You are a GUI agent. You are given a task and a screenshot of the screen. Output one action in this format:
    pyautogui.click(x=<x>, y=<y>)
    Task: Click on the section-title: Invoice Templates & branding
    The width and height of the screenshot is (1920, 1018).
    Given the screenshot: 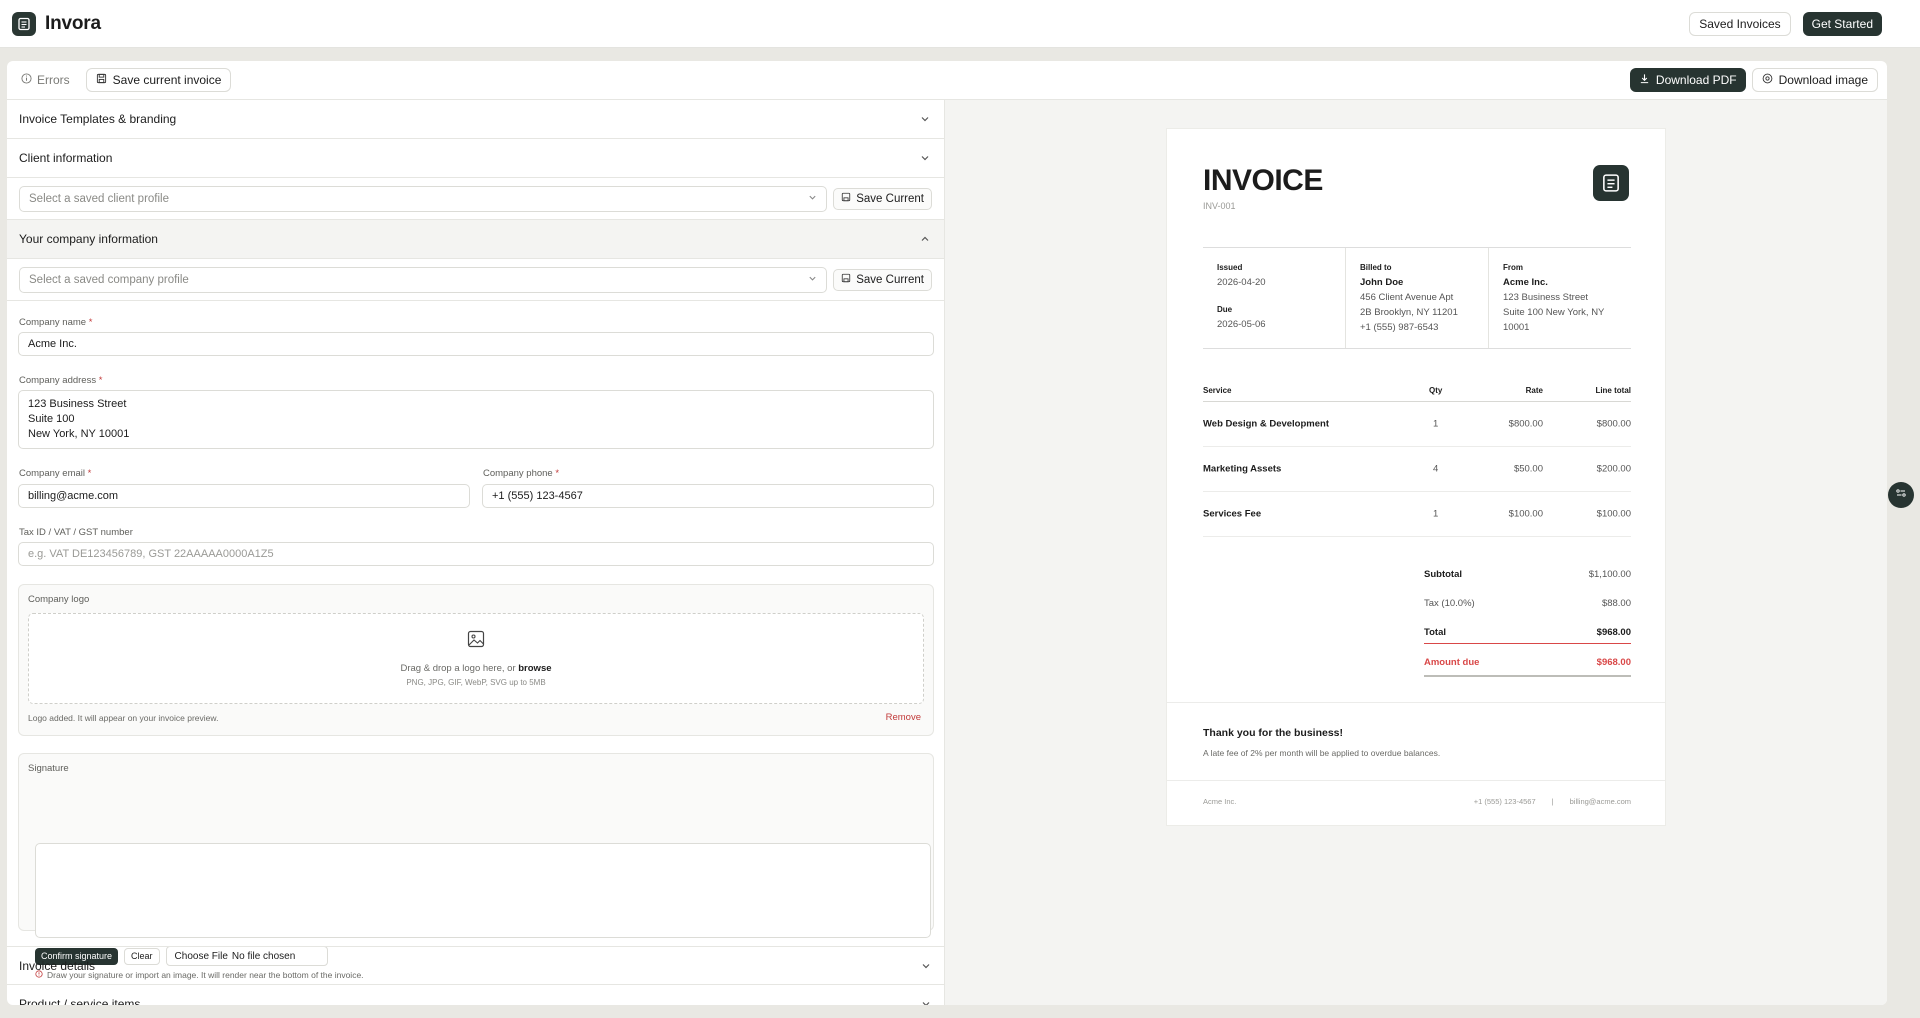 What is the action you would take?
    pyautogui.click(x=98, y=119)
    